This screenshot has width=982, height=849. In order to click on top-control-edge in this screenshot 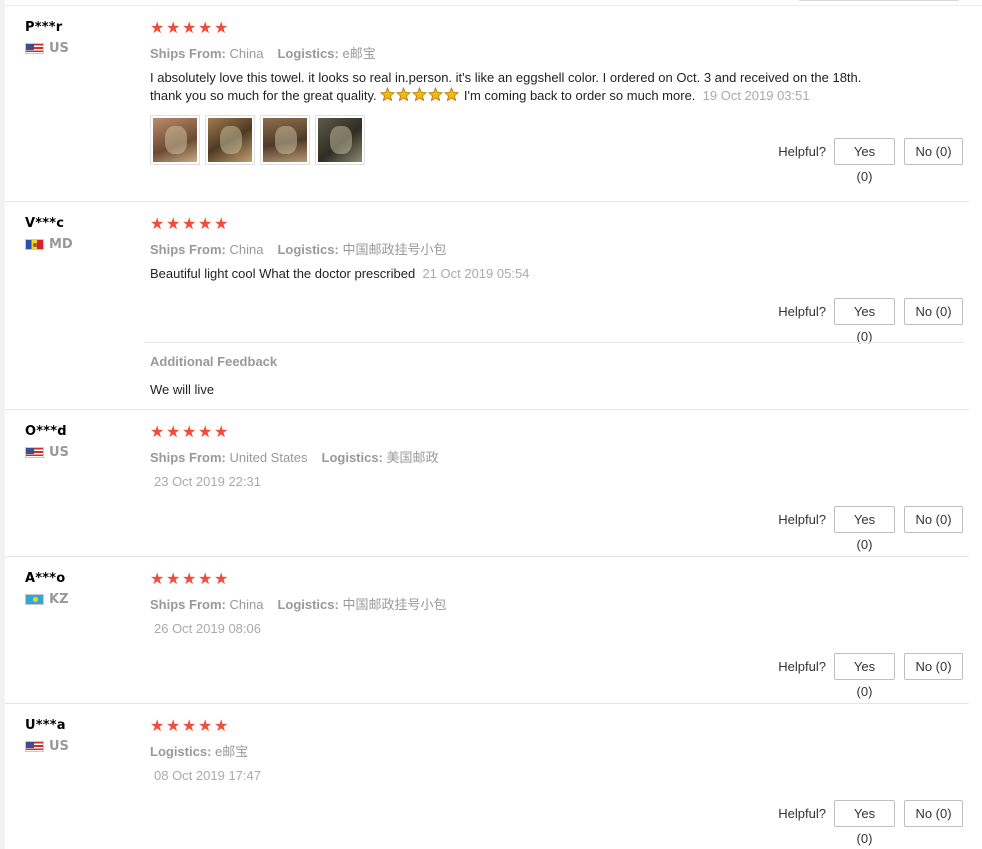, I will do `click(879, 0)`.